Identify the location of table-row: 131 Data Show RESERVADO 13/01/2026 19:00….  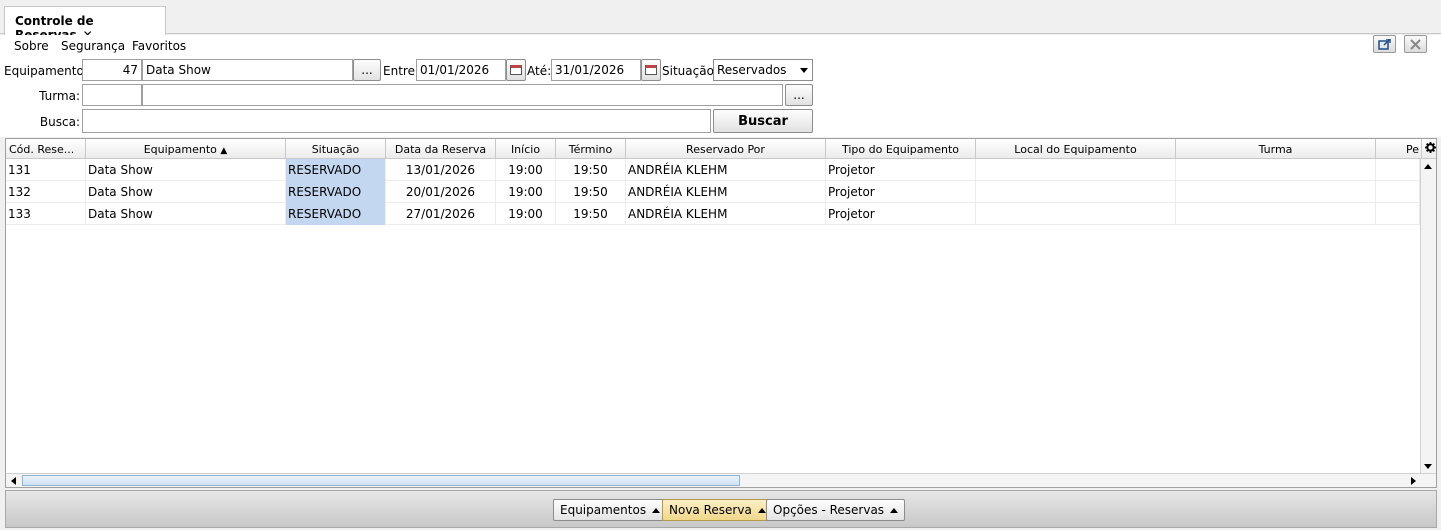
(713, 170).